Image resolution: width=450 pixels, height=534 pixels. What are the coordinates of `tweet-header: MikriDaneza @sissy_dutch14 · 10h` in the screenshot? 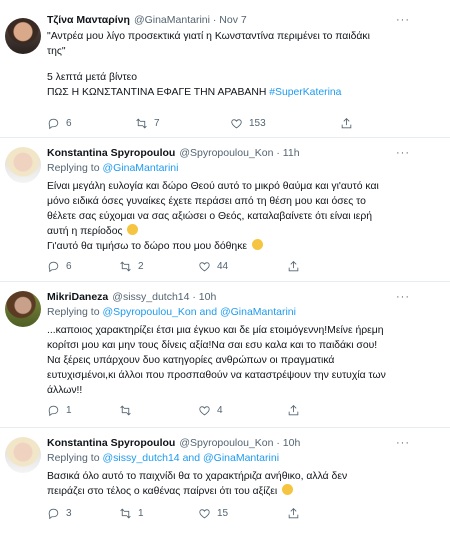 It's located at (131, 297).